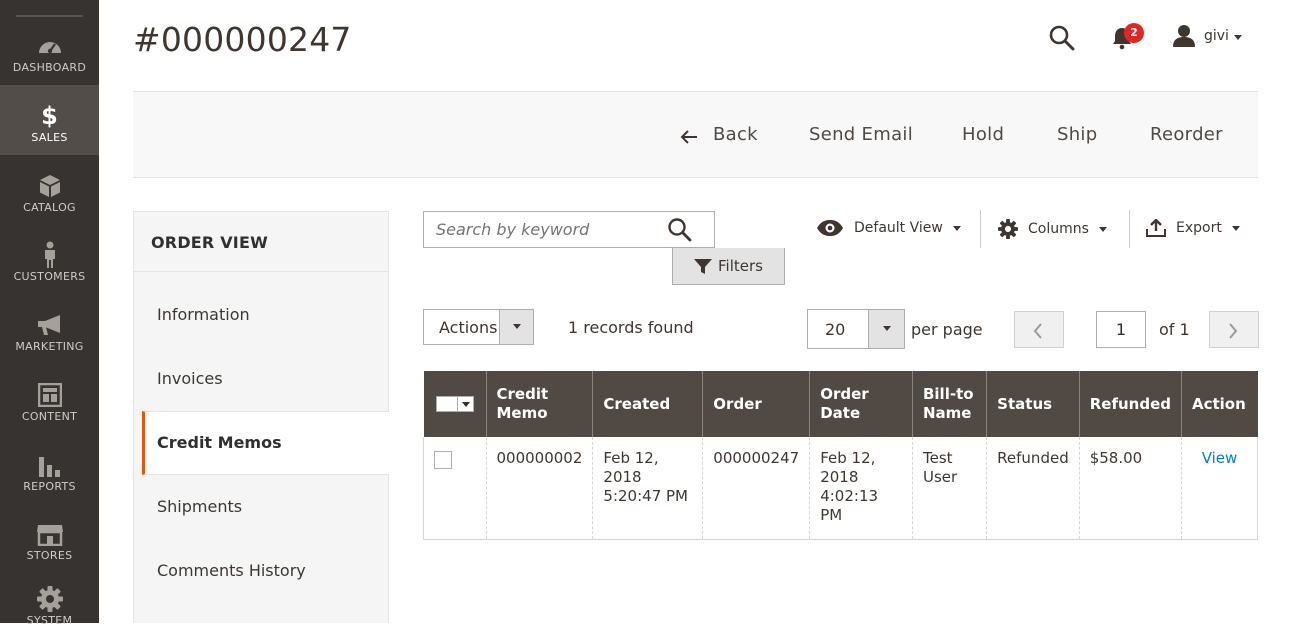  Describe the element at coordinates (265, 443) in the screenshot. I see `tab-credit-memos: Credit Memos` at that location.